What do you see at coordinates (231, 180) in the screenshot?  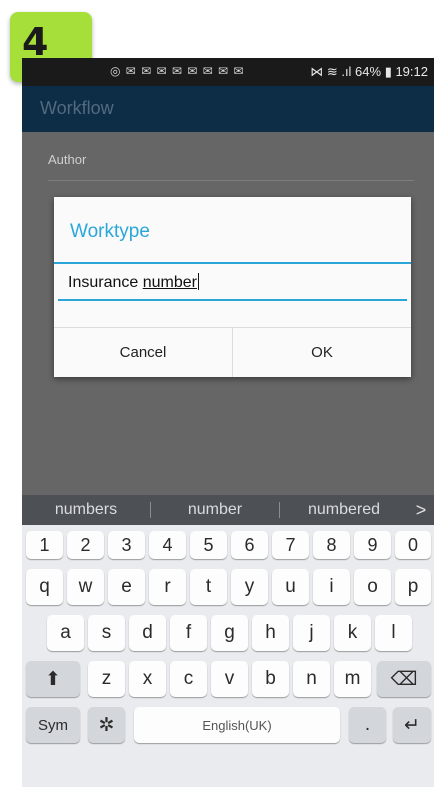 I see `author-divider` at bounding box center [231, 180].